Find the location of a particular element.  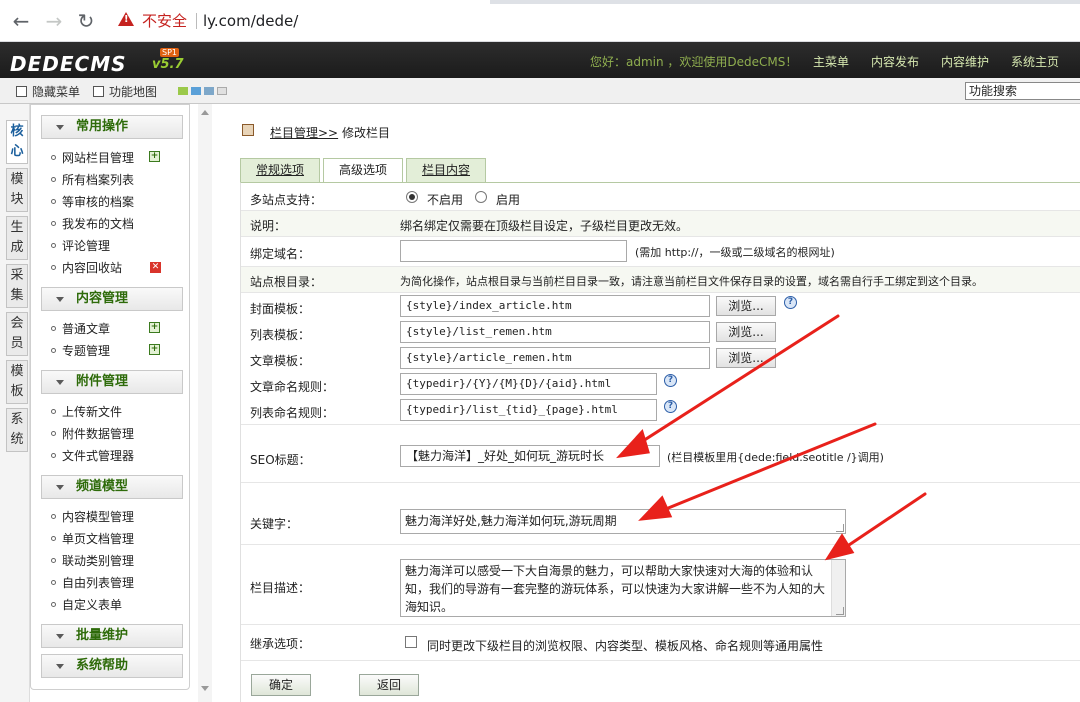

menu-item-article: 普通文章 is located at coordinates (80, 329).